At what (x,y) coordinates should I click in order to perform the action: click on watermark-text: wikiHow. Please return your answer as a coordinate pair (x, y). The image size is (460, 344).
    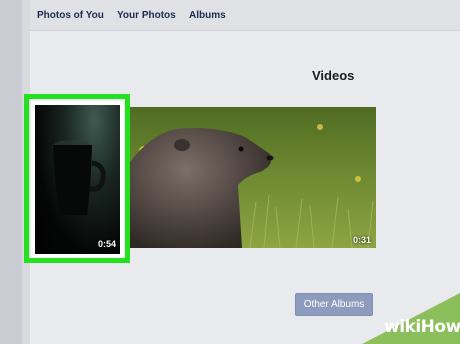
    Looking at the image, I should click on (422, 327).